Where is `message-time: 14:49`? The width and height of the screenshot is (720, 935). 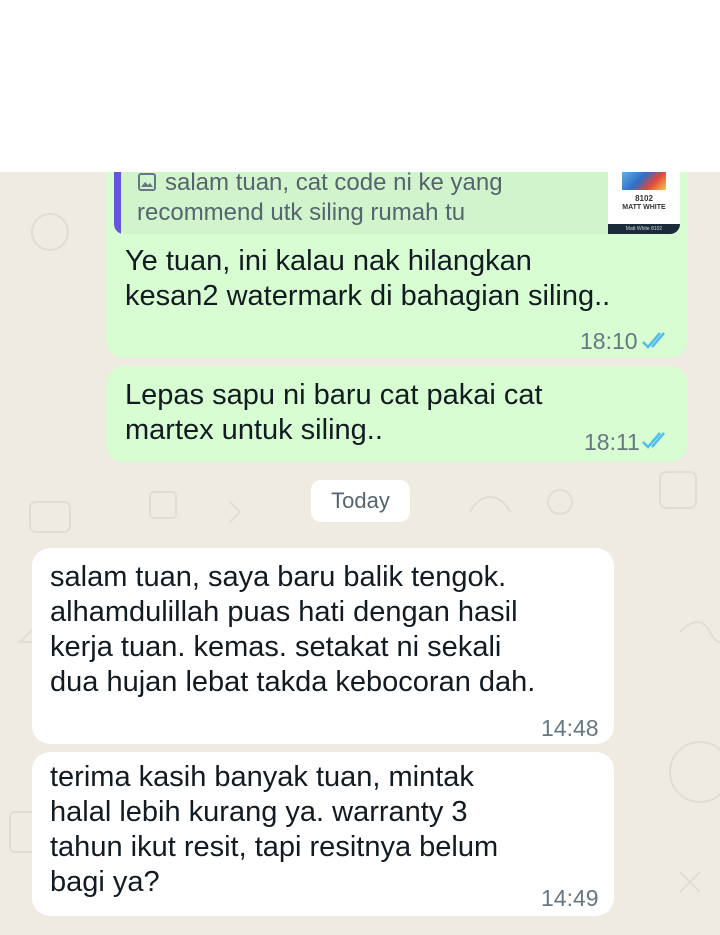 message-time: 14:49 is located at coordinates (570, 898).